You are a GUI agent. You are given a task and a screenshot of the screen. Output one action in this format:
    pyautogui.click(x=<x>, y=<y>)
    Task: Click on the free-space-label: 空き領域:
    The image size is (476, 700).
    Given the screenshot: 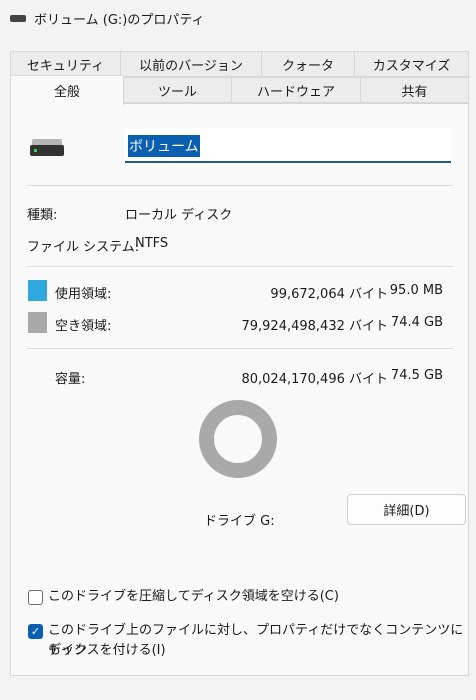 What is the action you would take?
    pyautogui.click(x=83, y=326)
    